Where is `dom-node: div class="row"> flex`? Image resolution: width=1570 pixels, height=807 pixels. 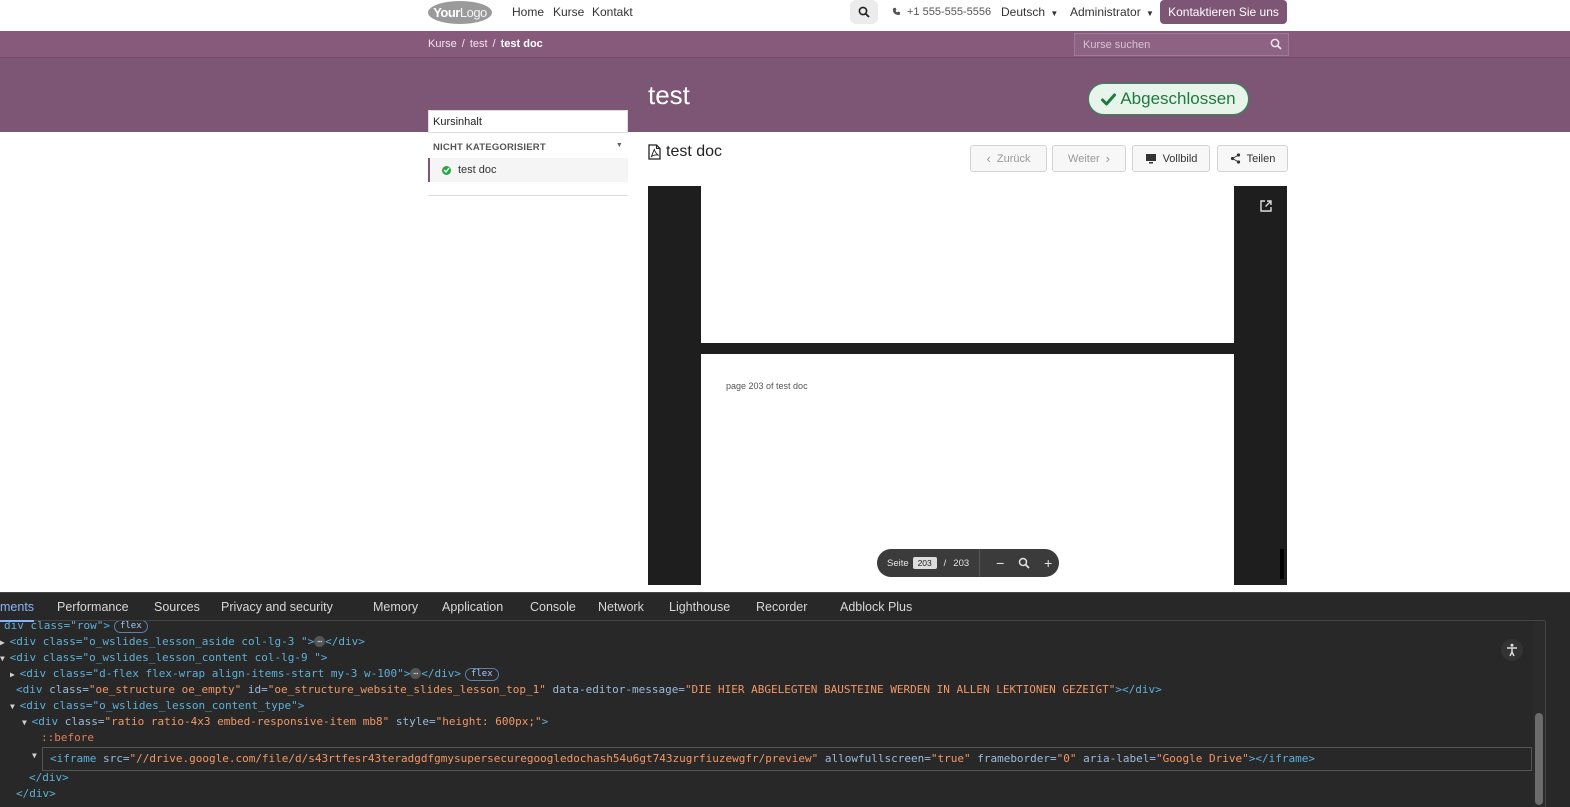
dom-node: div class="row"> flex is located at coordinates (76, 627).